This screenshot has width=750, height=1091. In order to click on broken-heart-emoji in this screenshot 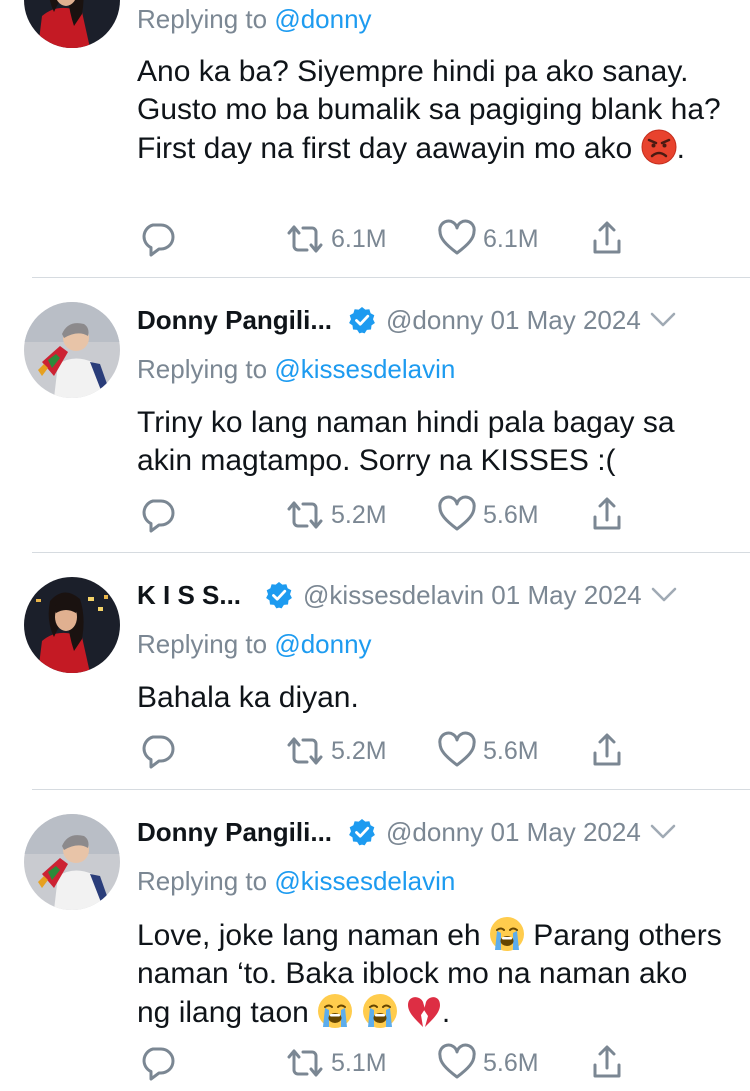, I will do `click(424, 1011)`.